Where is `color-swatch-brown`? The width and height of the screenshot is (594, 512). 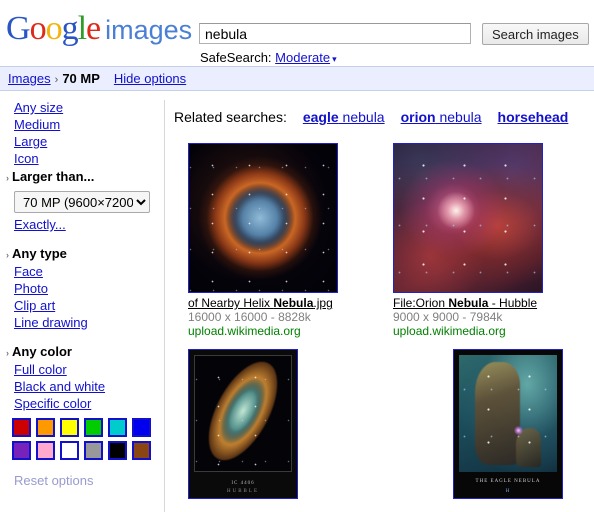
color-swatch-brown is located at coordinates (141, 450).